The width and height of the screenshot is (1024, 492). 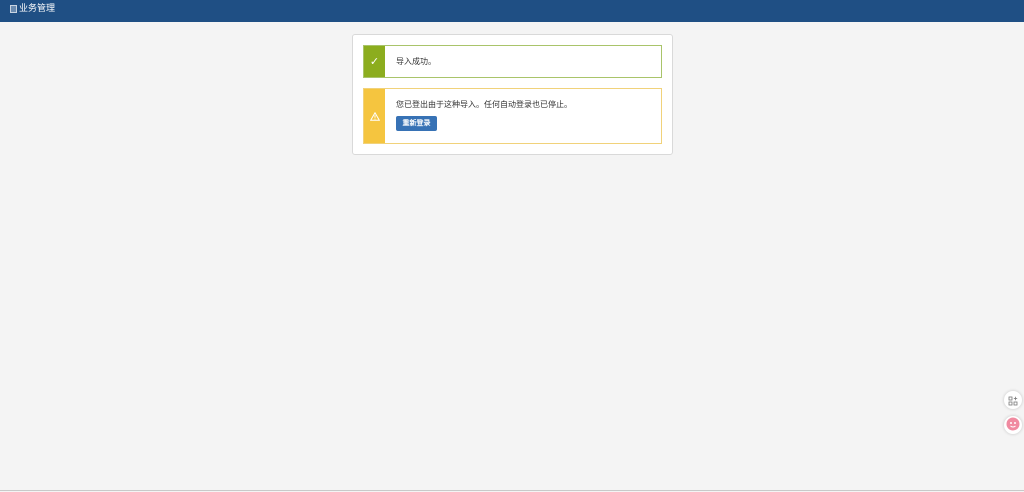 What do you see at coordinates (512, 61) in the screenshot?
I see `success-message: ✓ 导入成功。` at bounding box center [512, 61].